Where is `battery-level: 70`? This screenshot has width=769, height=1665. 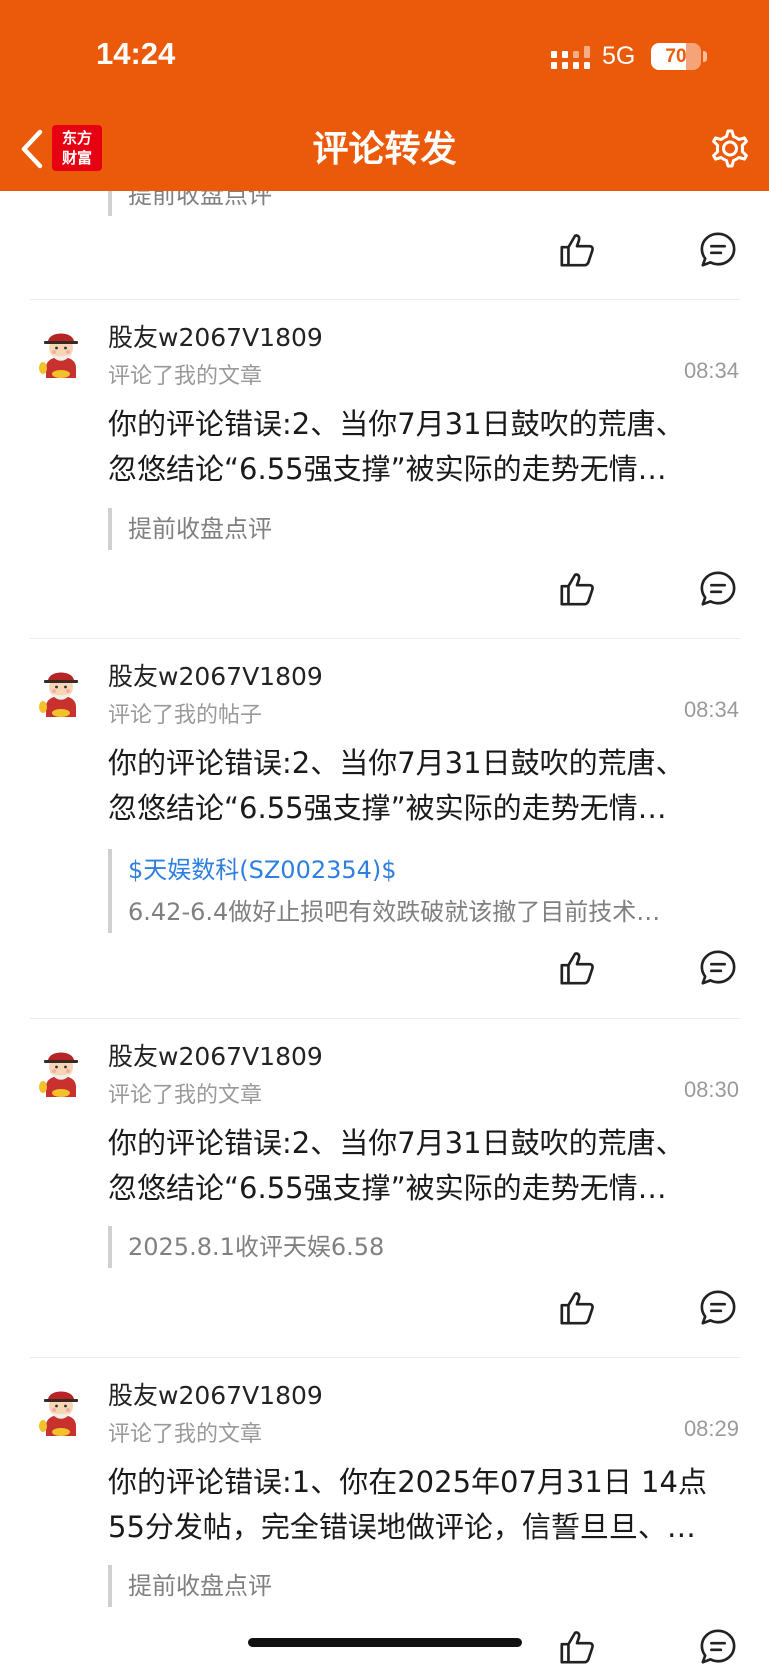 battery-level: 70 is located at coordinates (676, 56).